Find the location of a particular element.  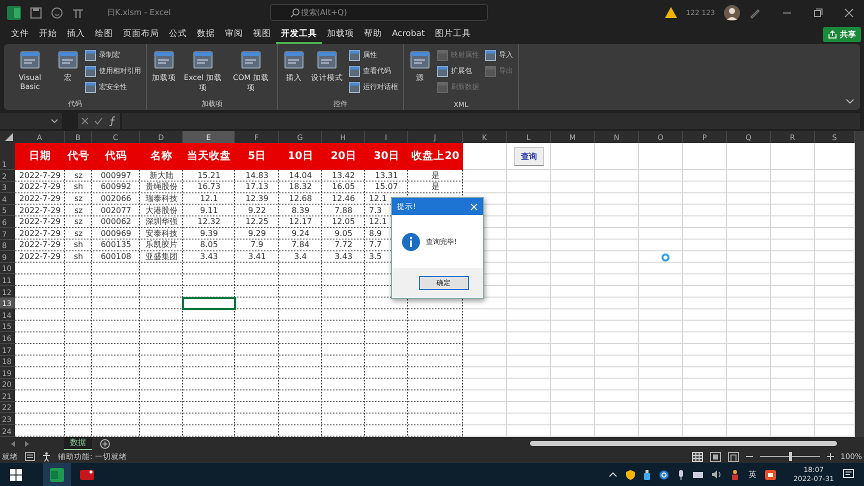

search-field: 搜索(Alt+Q) is located at coordinates (379, 12).